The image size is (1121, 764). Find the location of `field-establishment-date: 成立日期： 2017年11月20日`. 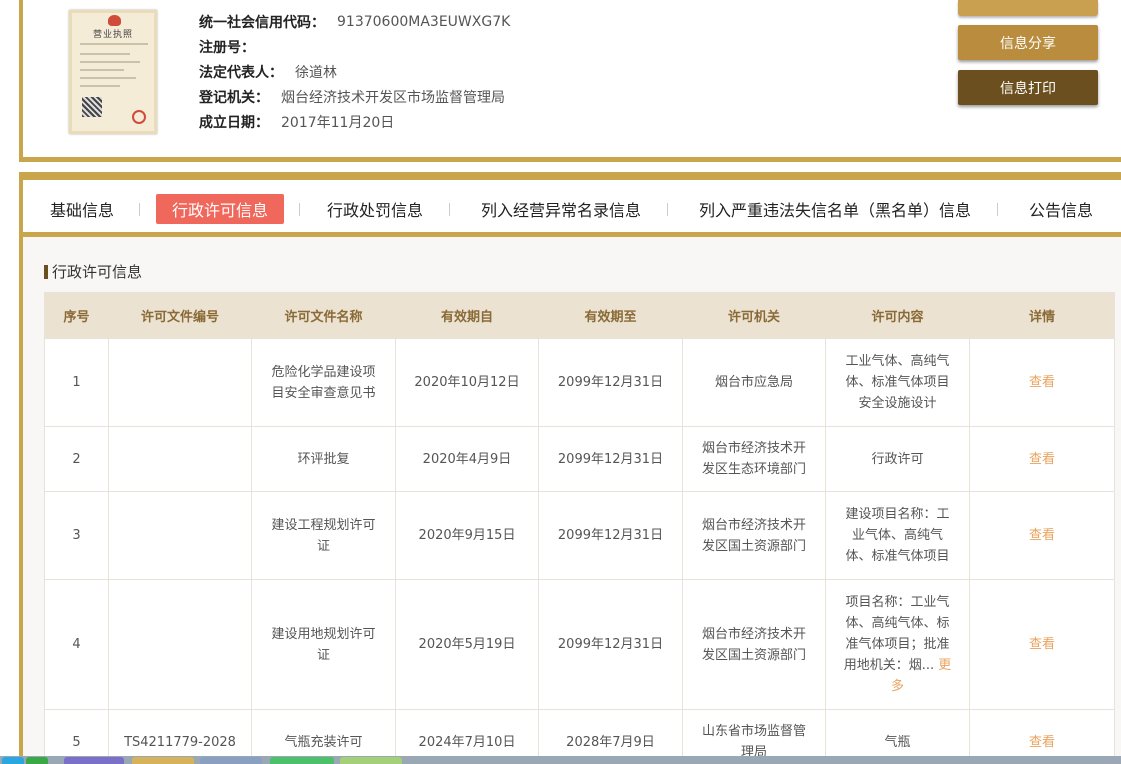

field-establishment-date: 成立日期： 2017年11月20日 is located at coordinates (297, 122).